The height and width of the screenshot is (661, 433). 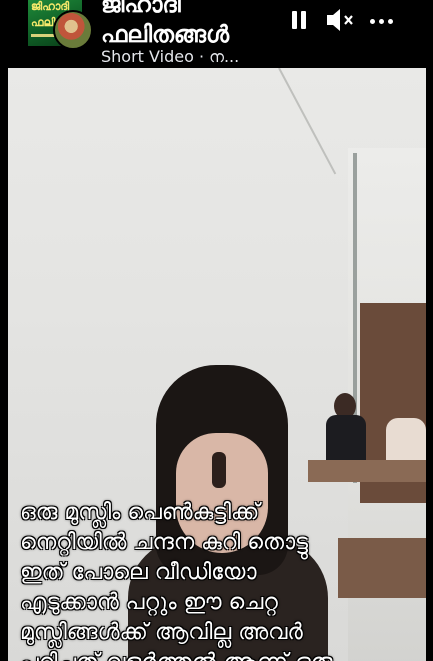 I want to click on video-frame-background-person, so click(x=346, y=428).